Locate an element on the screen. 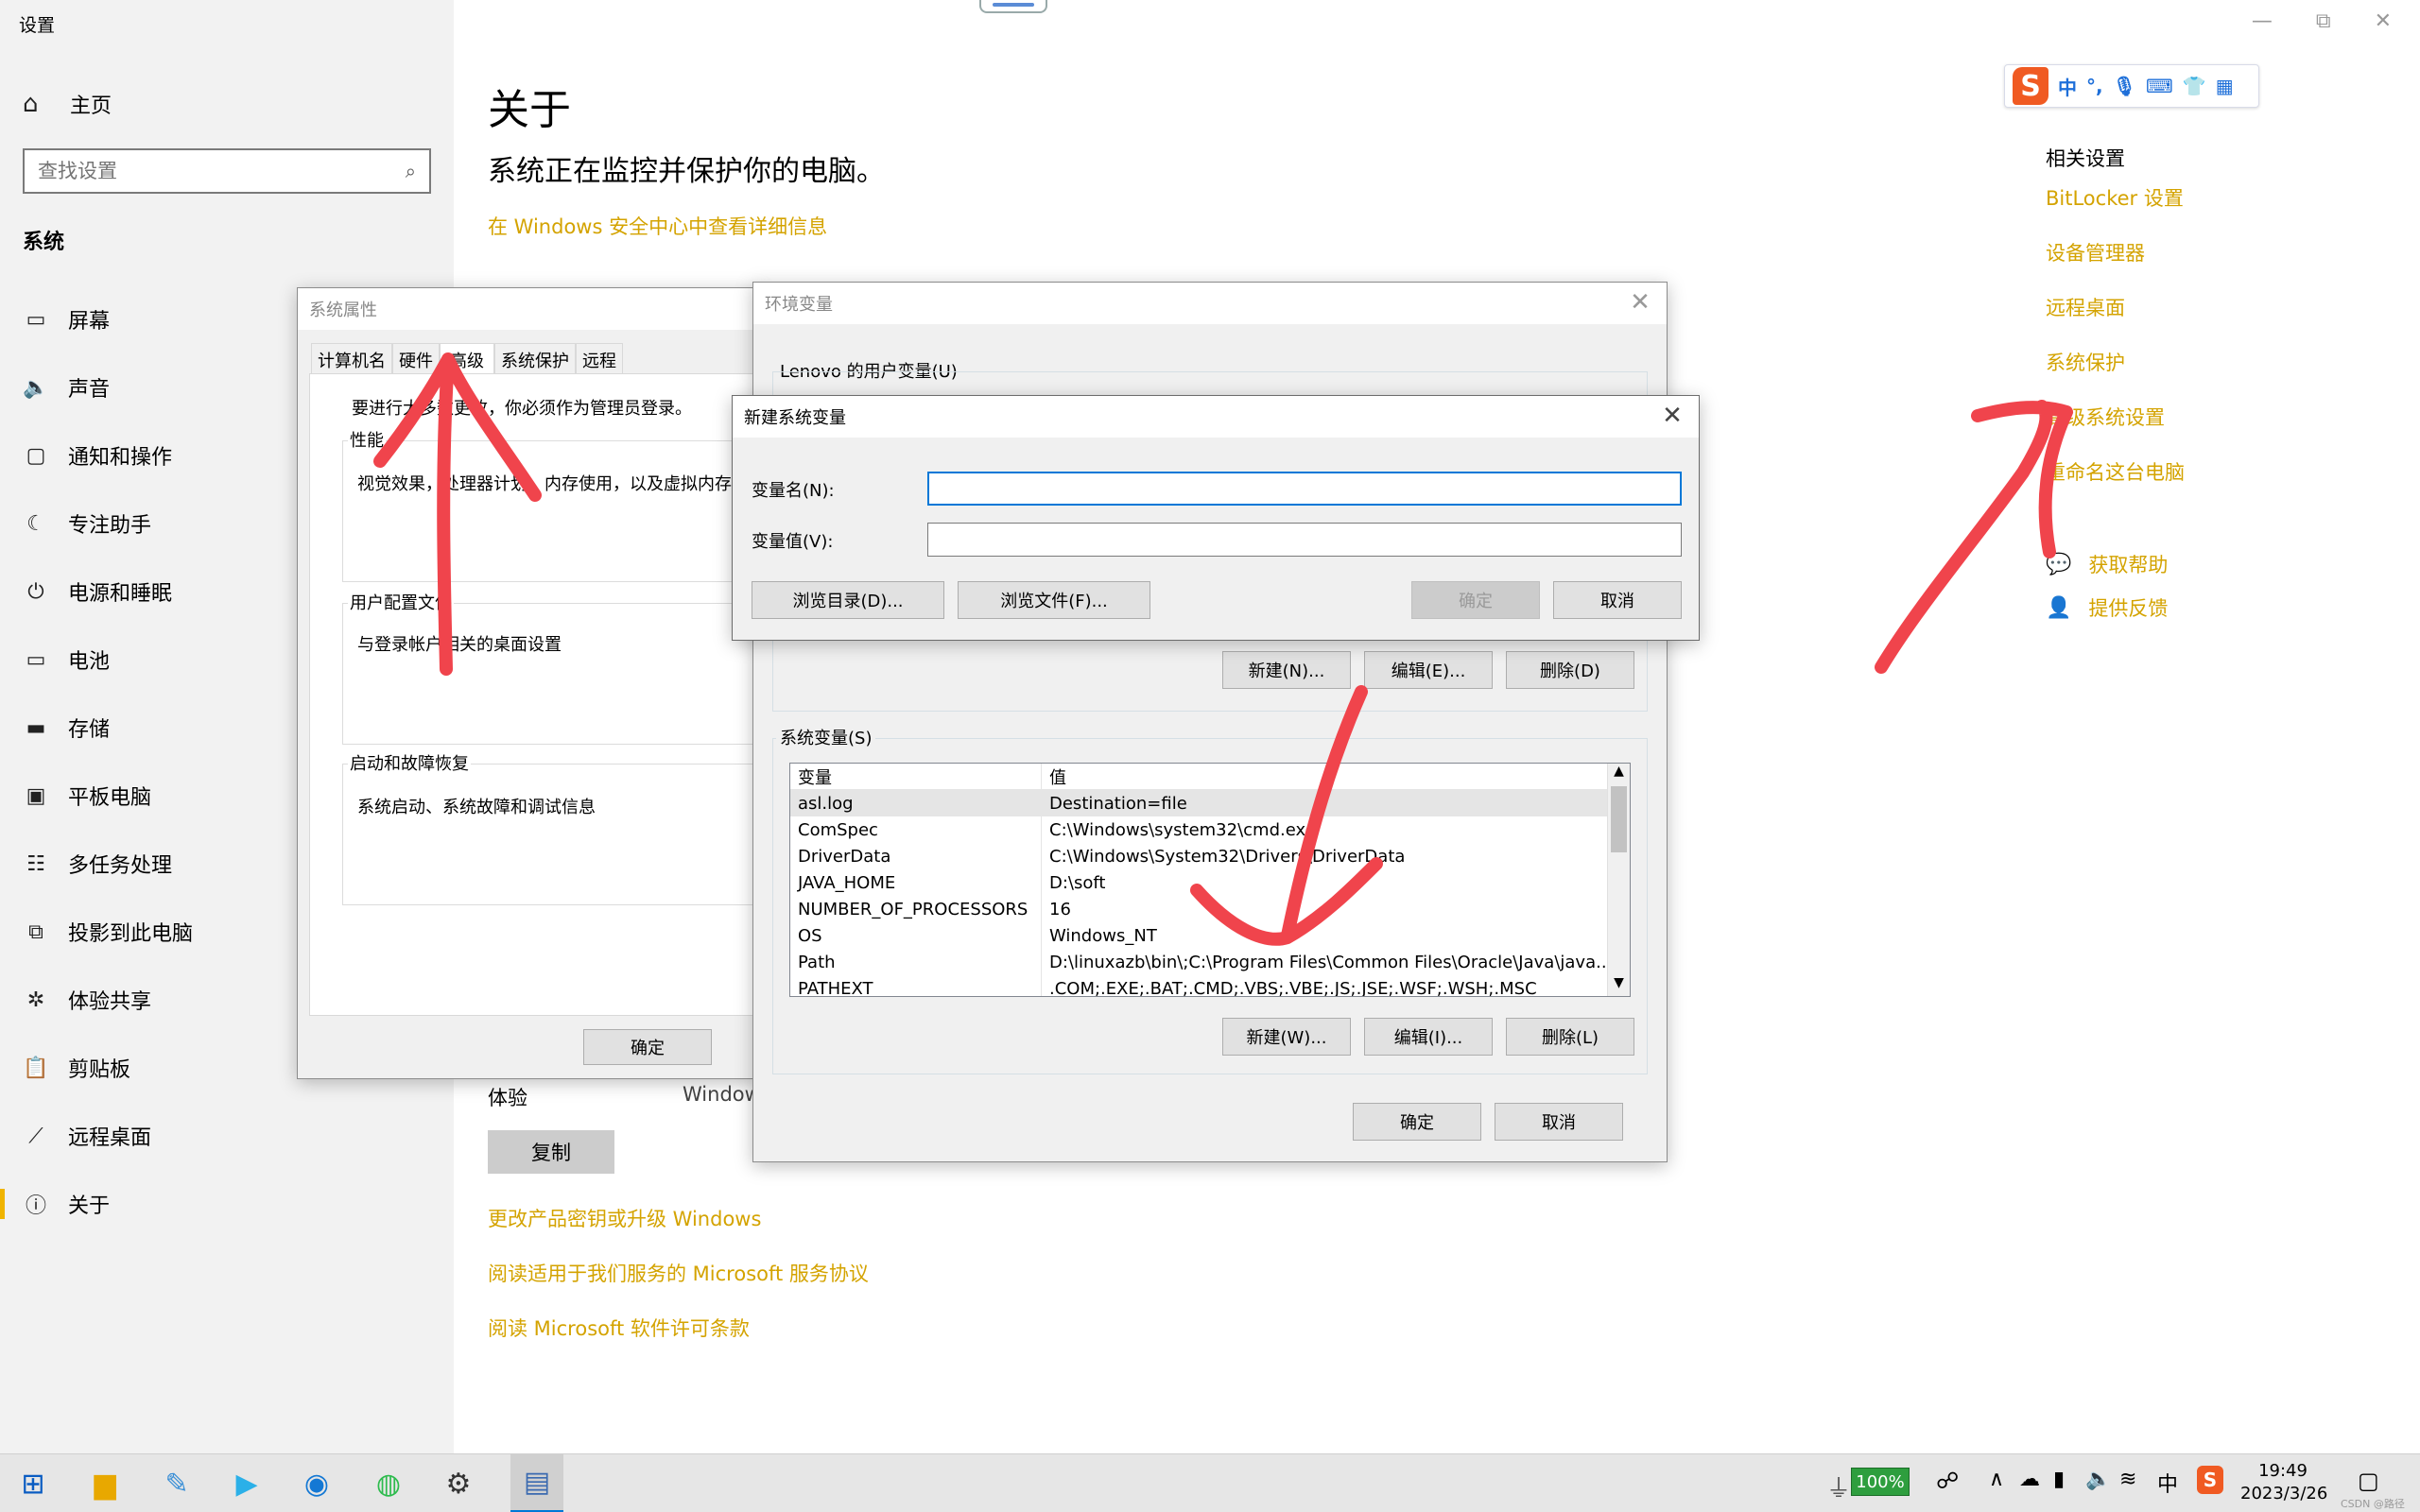 The width and height of the screenshot is (2420, 1512). ime-language-indicator: 中 is located at coordinates (2167, 1483).